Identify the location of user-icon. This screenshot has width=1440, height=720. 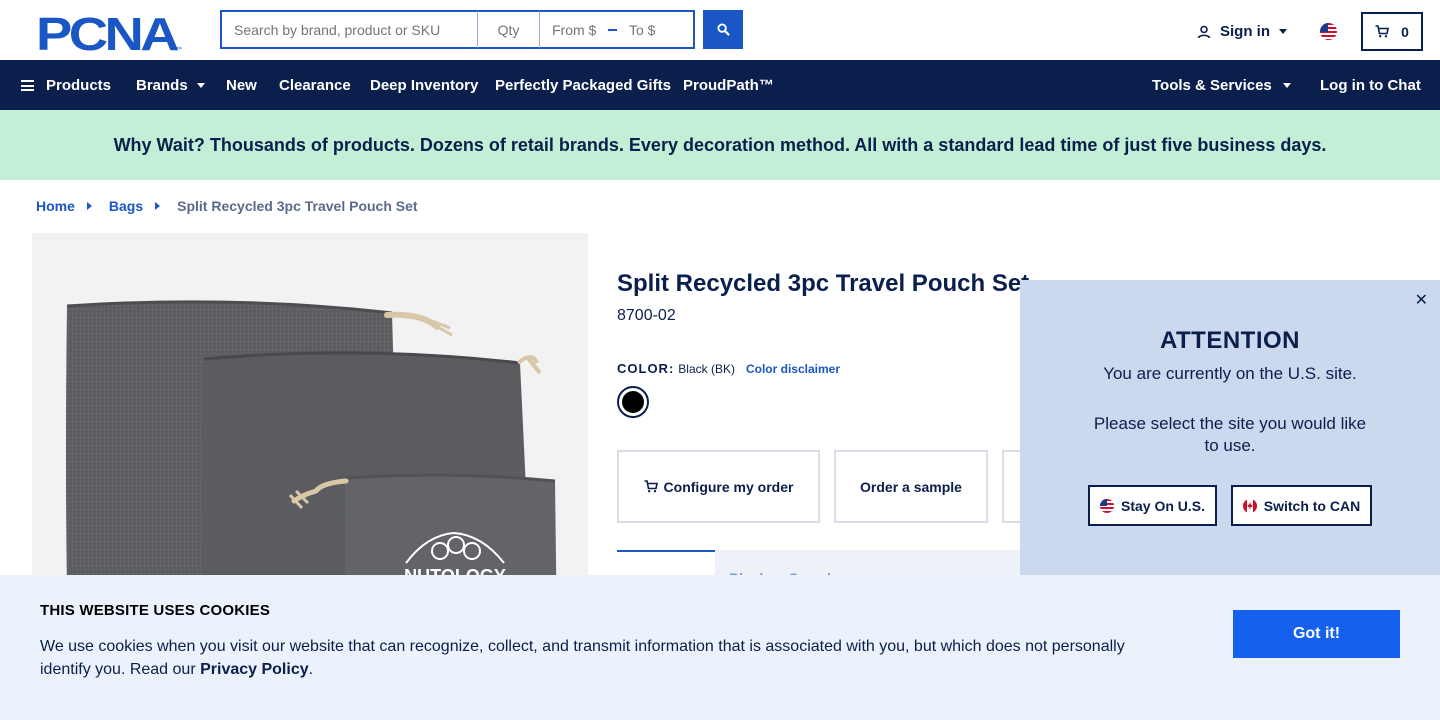
(1204, 31).